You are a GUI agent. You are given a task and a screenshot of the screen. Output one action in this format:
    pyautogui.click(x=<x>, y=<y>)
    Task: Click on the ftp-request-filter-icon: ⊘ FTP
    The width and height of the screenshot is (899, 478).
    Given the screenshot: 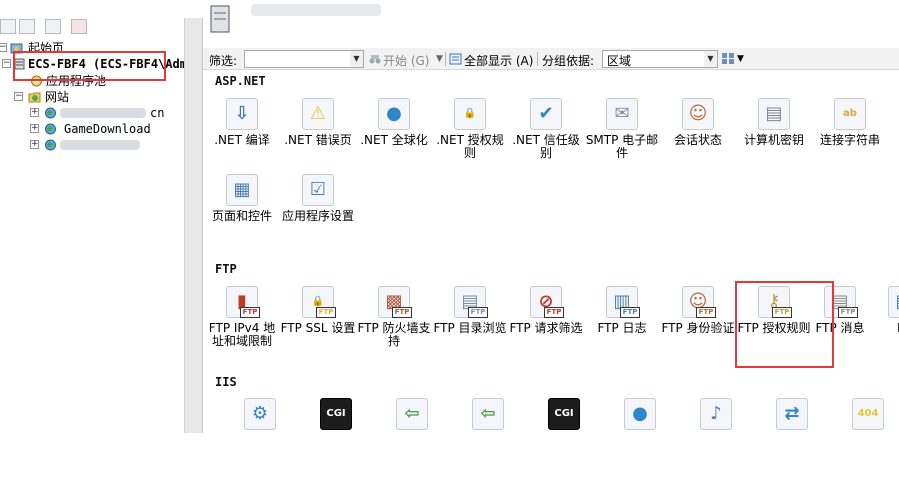 What is the action you would take?
    pyautogui.click(x=547, y=302)
    